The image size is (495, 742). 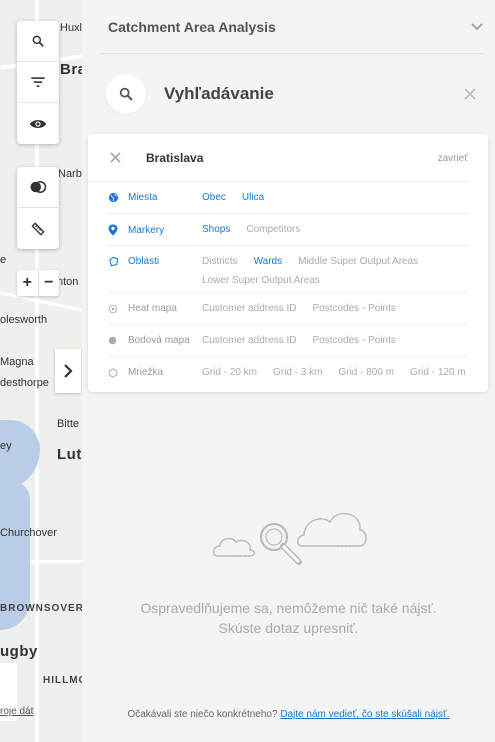 What do you see at coordinates (366, 372) in the screenshot?
I see `result-option: Grid - 800 m` at bounding box center [366, 372].